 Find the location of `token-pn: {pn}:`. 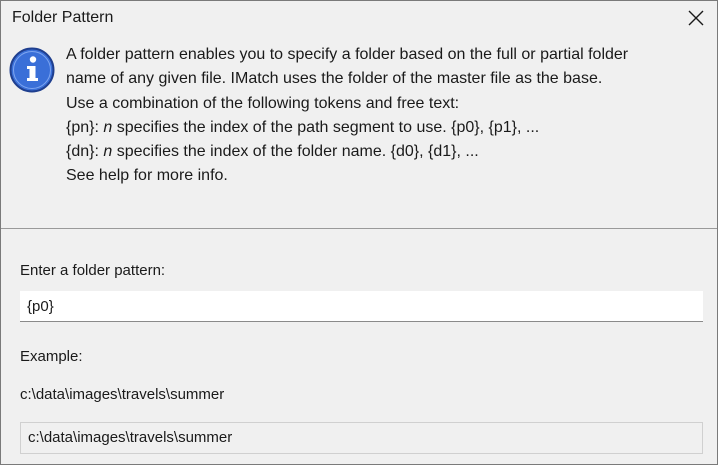

token-pn: {pn}: is located at coordinates (85, 127).